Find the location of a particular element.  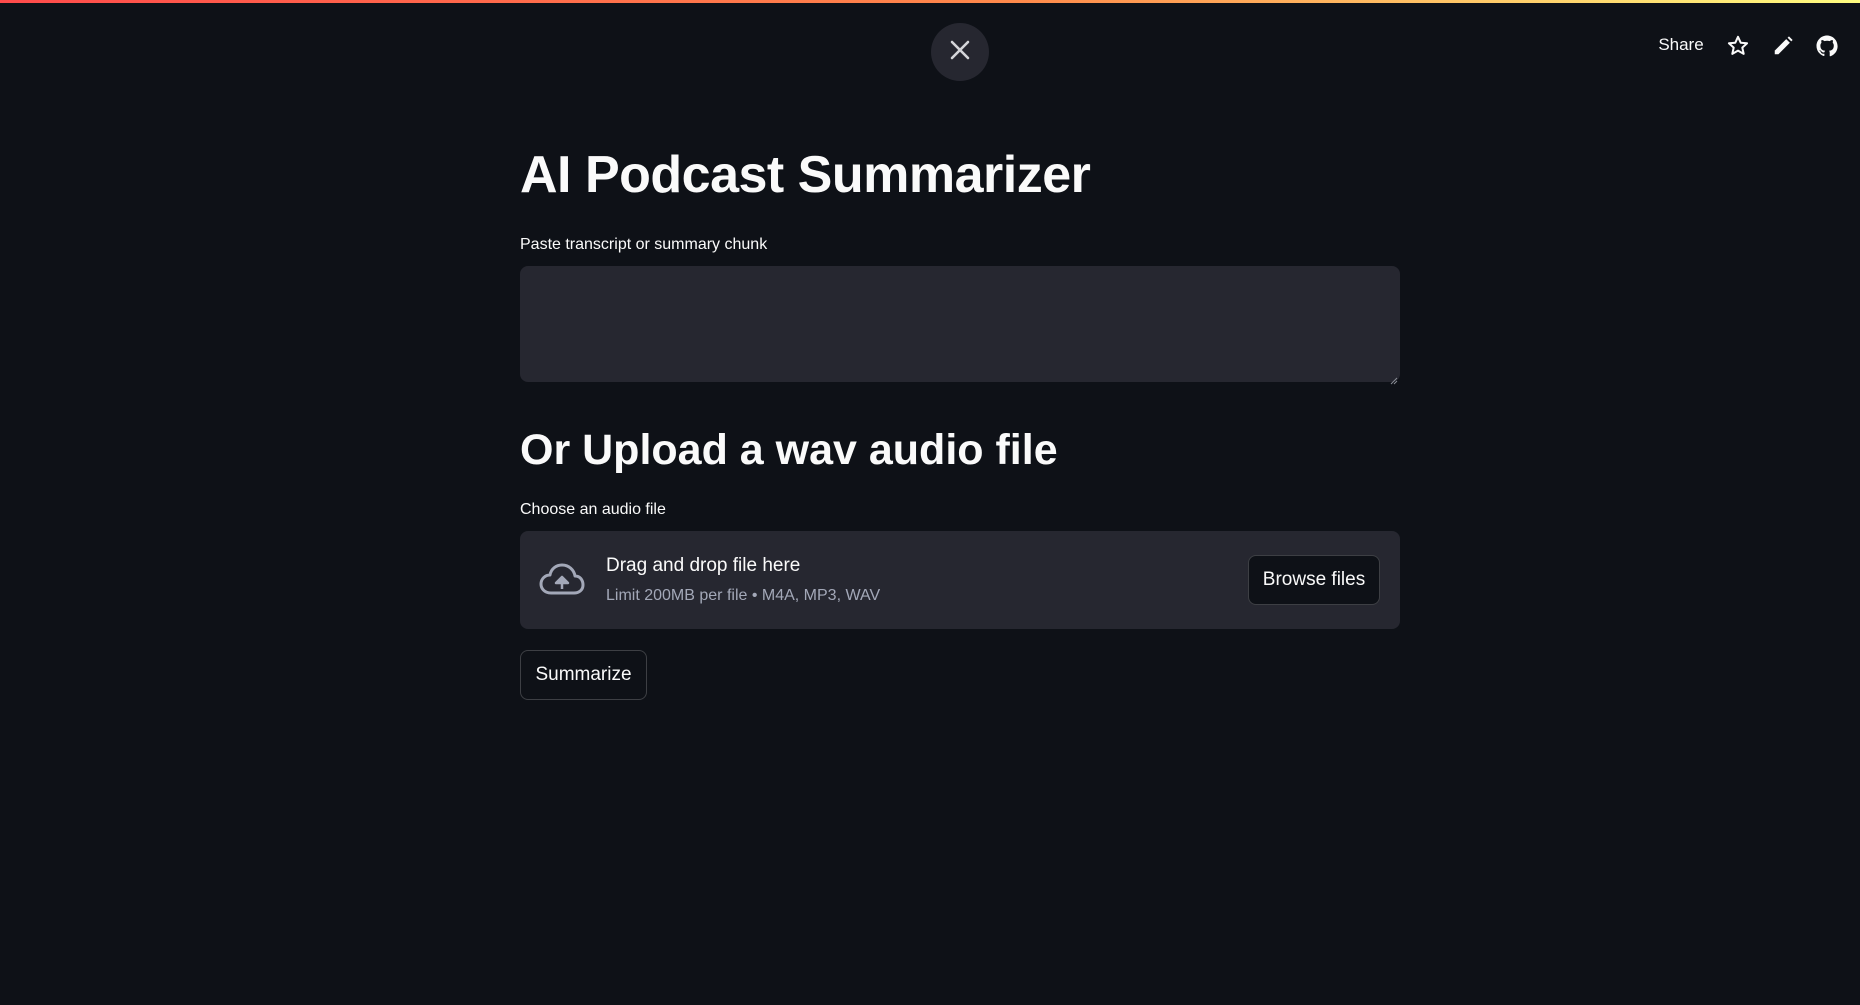

github-icon is located at coordinates (1827, 46).